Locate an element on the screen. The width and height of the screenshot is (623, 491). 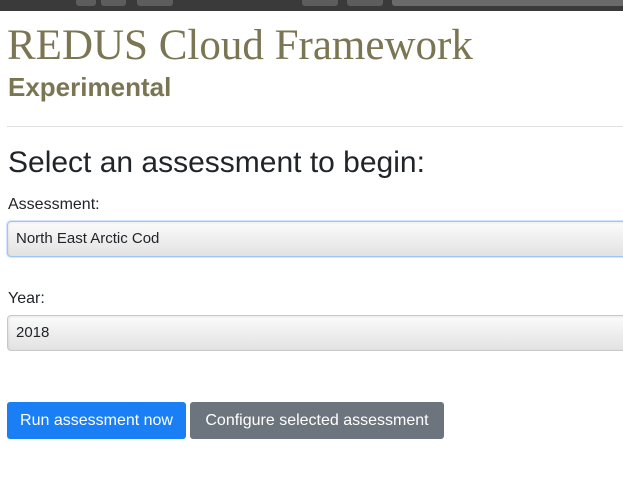
assessment-selected-value: North East Arctic Cod is located at coordinates (88, 238).